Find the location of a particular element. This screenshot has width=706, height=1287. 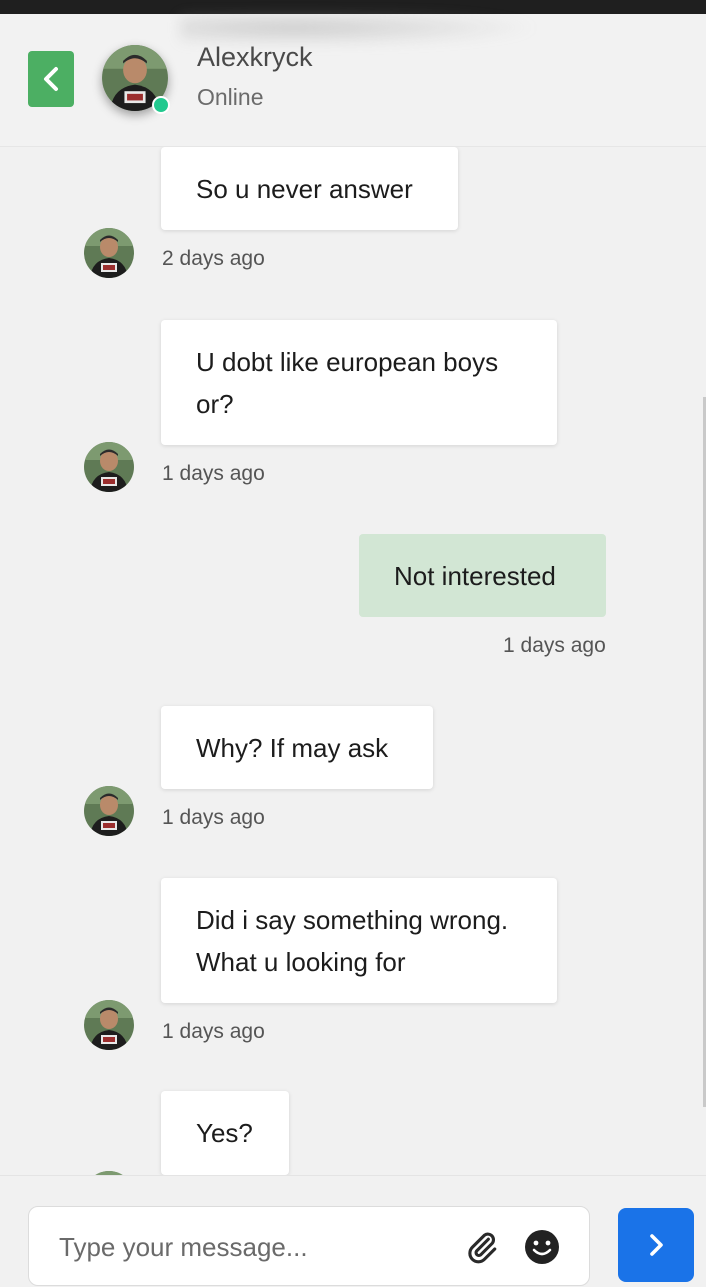

message-bubble-received: U dobt like european boys or? is located at coordinates (359, 382).